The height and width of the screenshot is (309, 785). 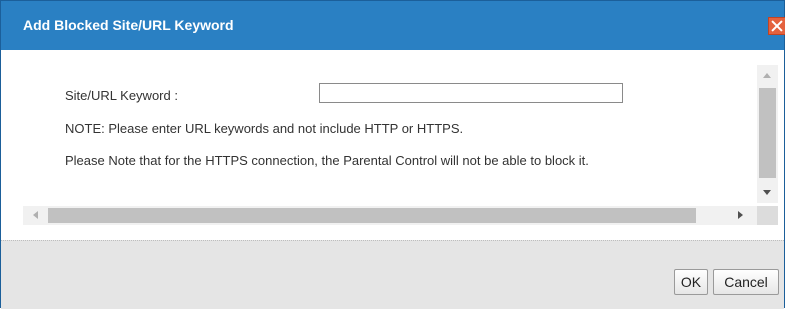 I want to click on horizontal-scroll-thumb, so click(x=372, y=215).